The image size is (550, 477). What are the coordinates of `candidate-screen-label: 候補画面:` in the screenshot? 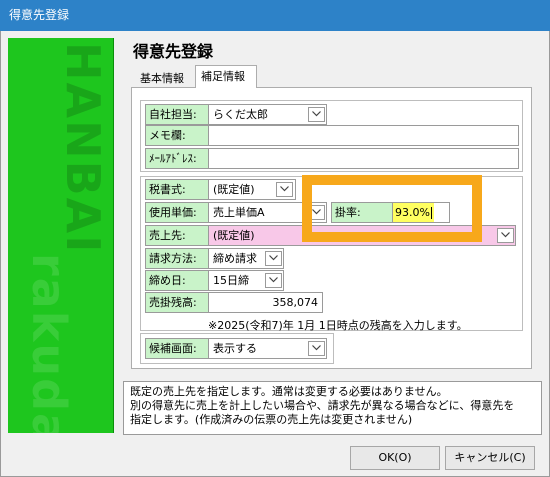 It's located at (177, 348).